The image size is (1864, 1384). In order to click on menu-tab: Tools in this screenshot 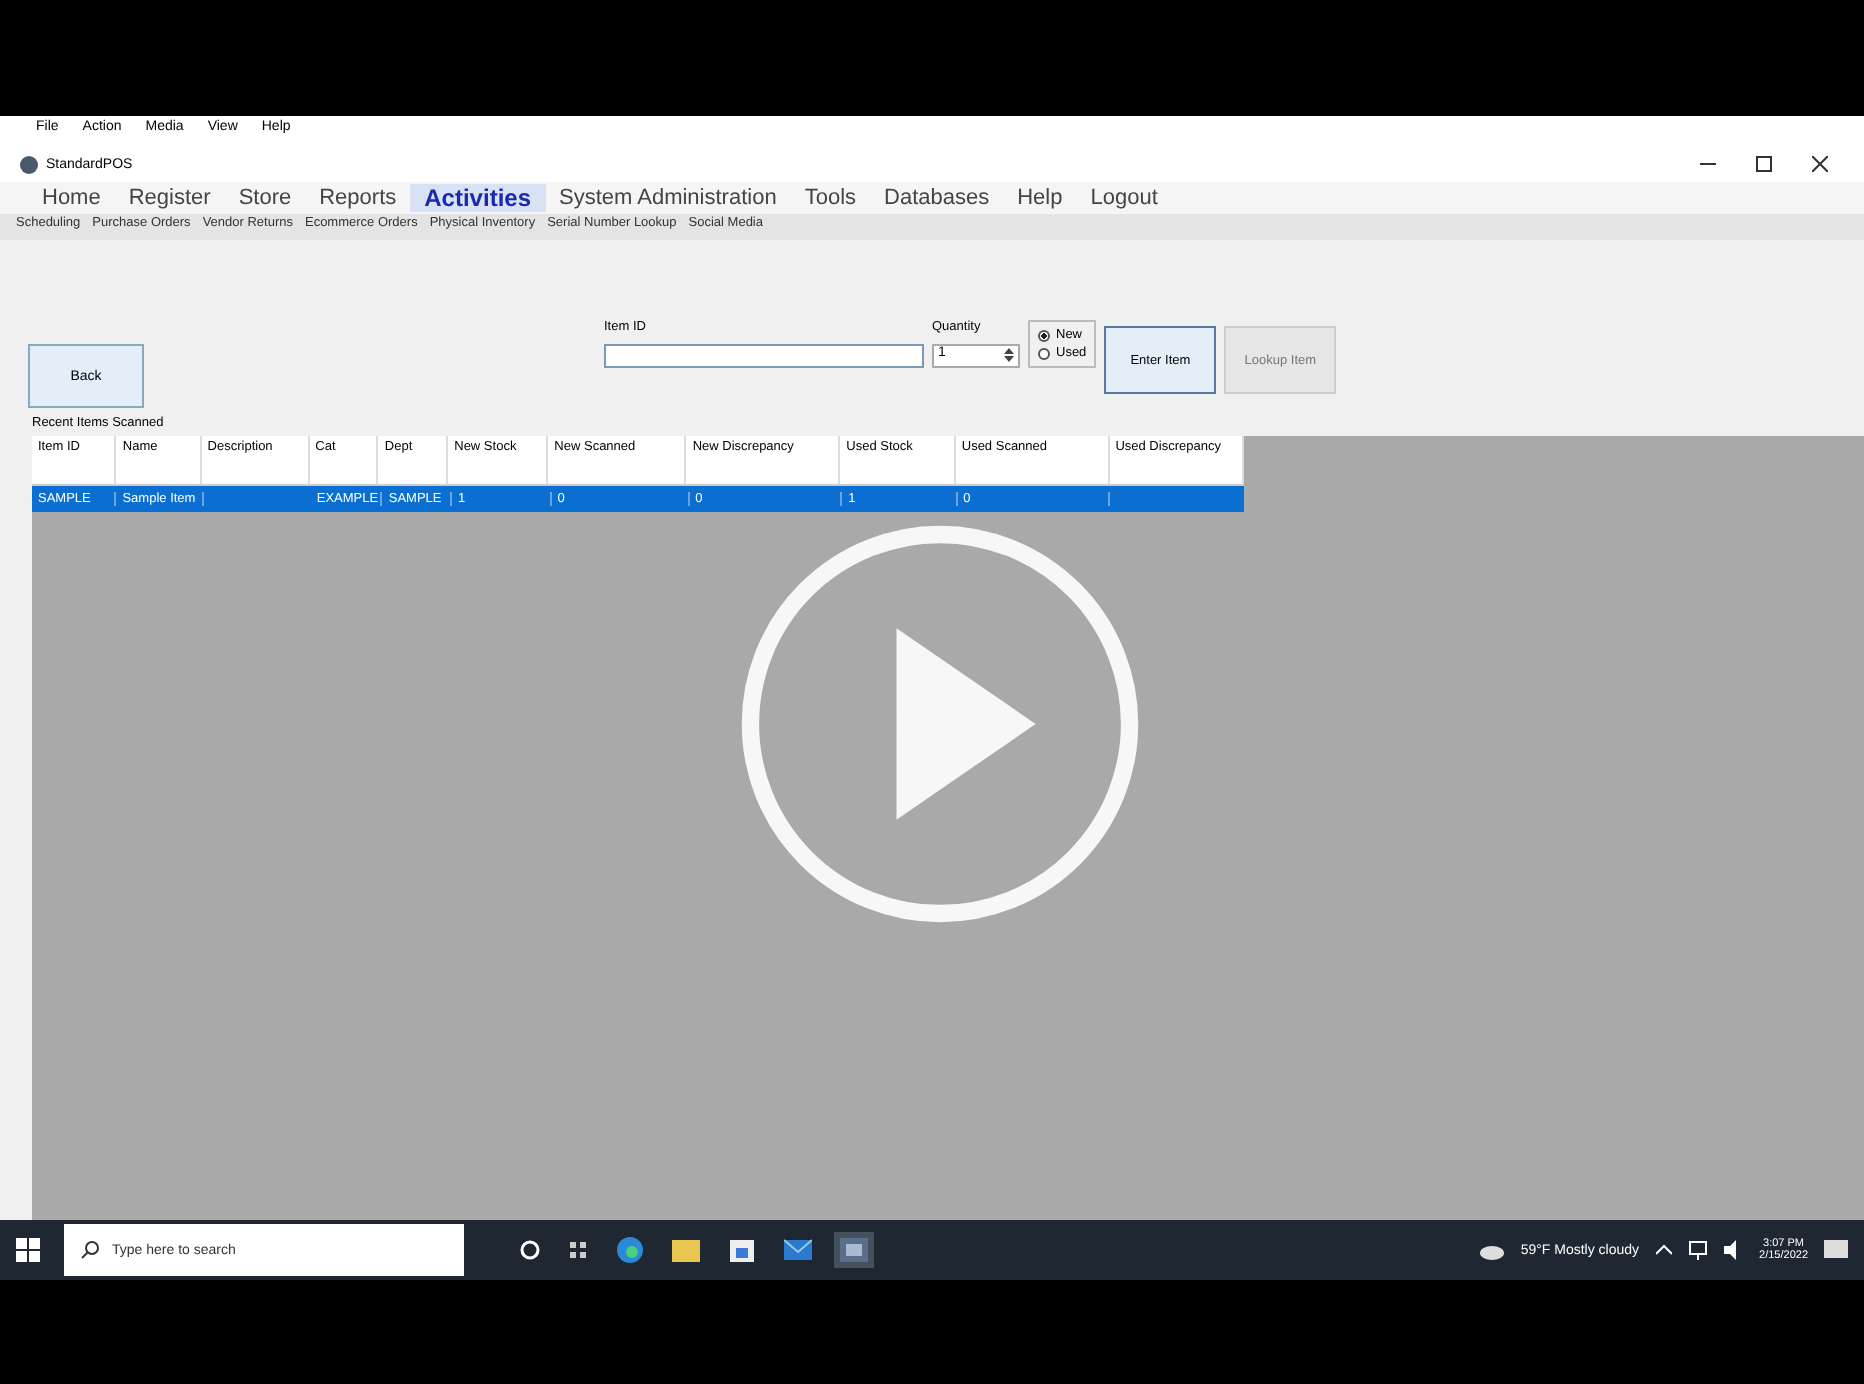, I will do `click(830, 198)`.